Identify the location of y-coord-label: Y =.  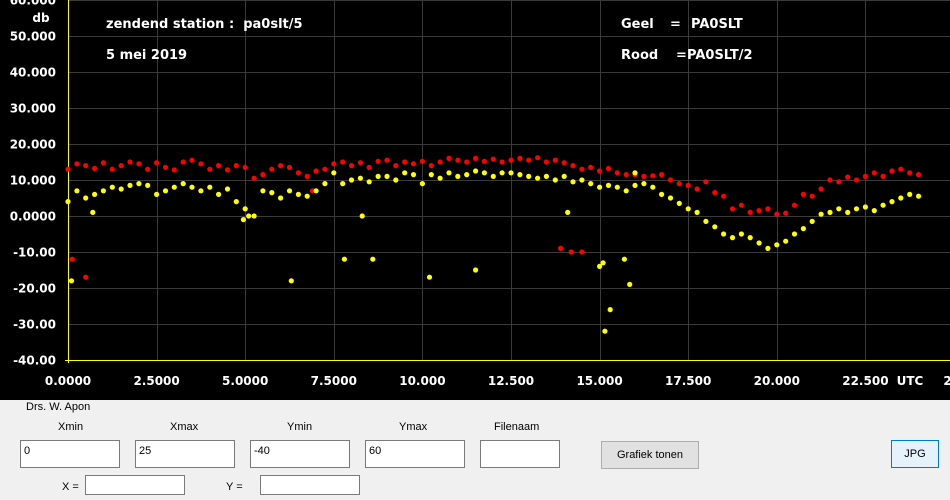
(234, 487).